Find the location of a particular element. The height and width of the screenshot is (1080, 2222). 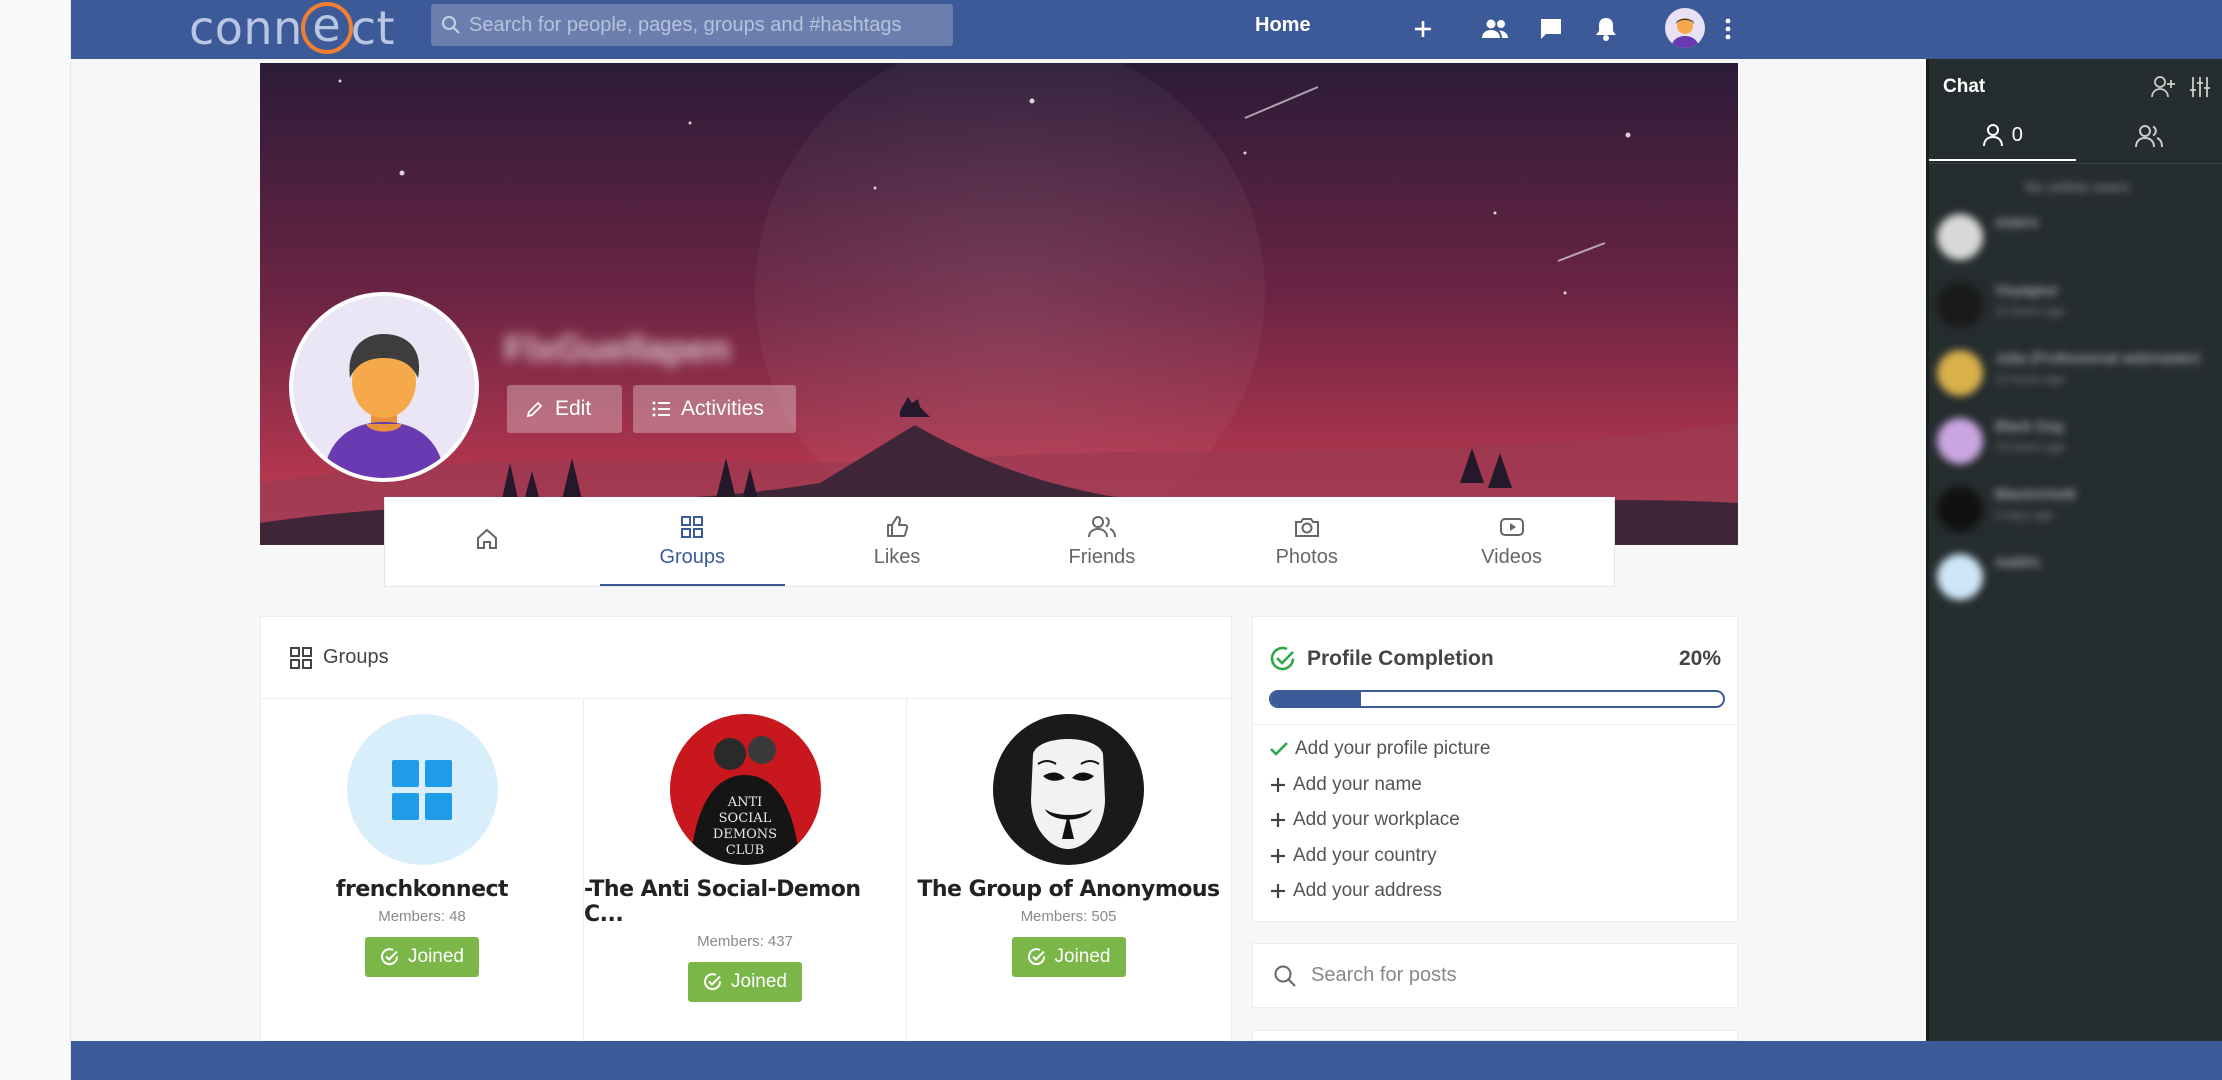

pencil-icon is located at coordinates (534, 409).